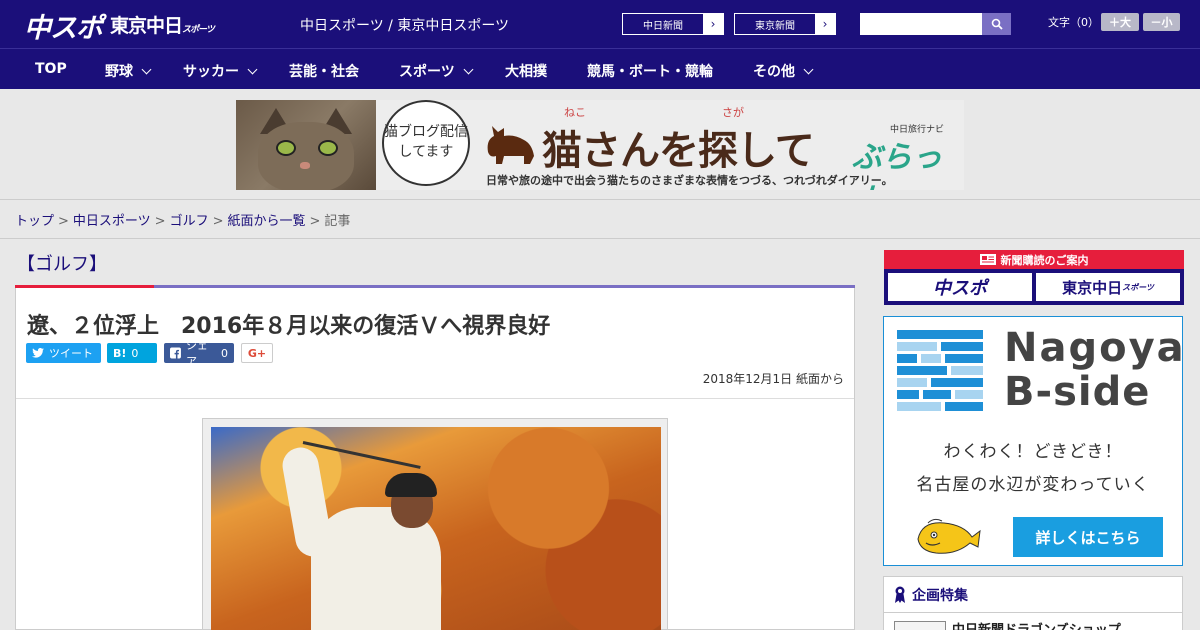 The image size is (1200, 630). What do you see at coordinates (663, 26) in the screenshot?
I see `chunichi-shimbun-label: 中日新聞` at bounding box center [663, 26].